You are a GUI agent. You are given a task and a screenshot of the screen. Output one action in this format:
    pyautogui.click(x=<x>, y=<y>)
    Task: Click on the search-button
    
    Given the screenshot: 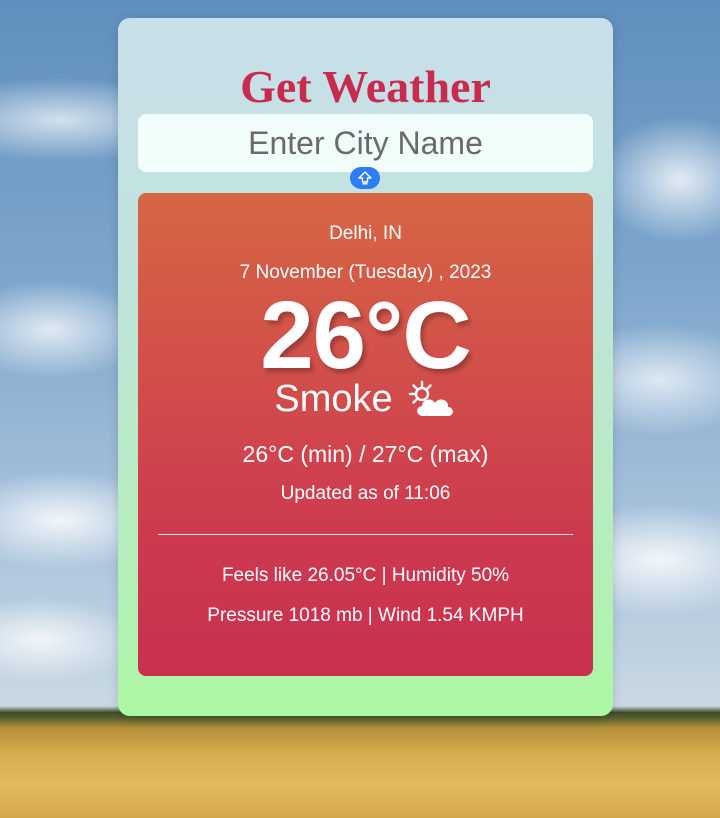 What is the action you would take?
    pyautogui.click(x=365, y=178)
    